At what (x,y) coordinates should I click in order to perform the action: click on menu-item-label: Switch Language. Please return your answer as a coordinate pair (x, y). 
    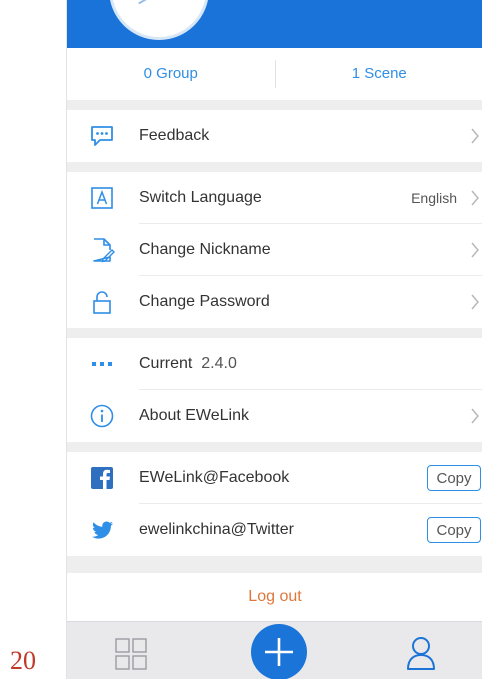
    Looking at the image, I should click on (200, 197).